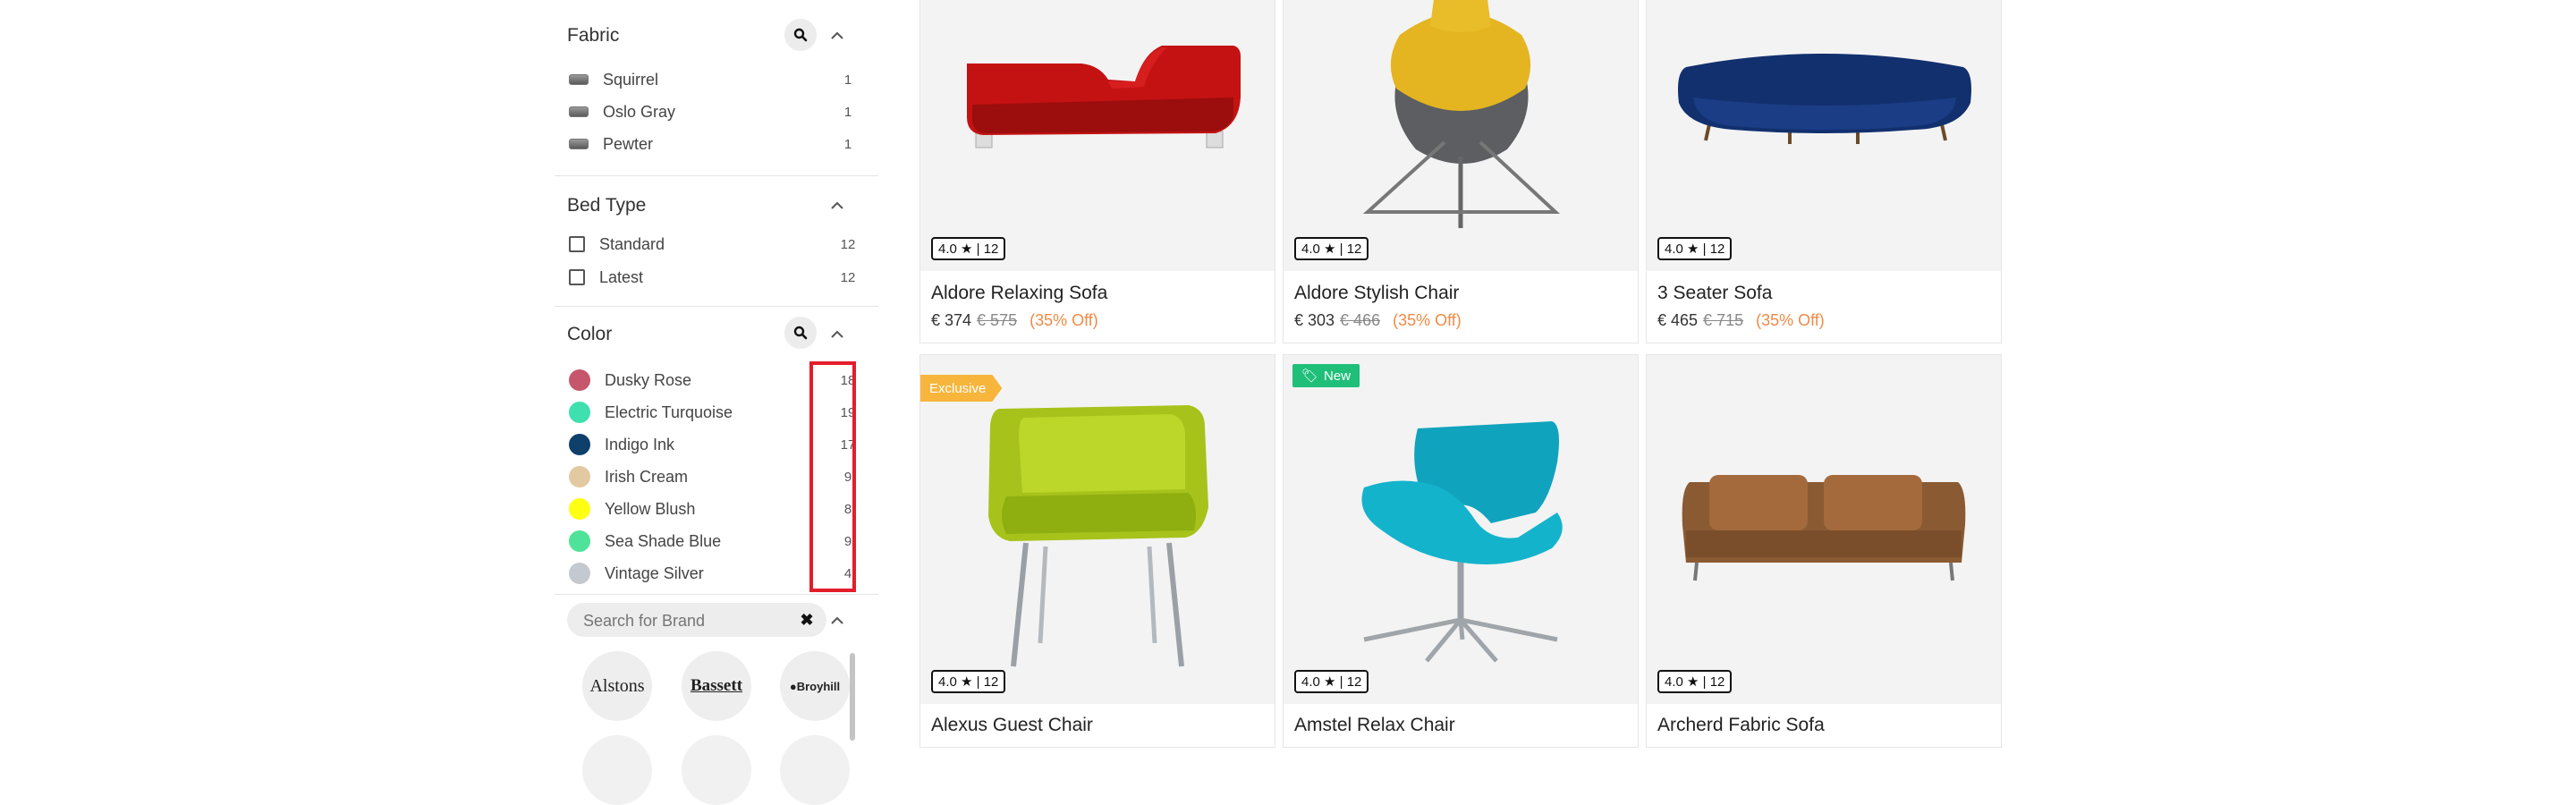  I want to click on product-name: Aldore Relaxing Sofa, so click(1019, 293).